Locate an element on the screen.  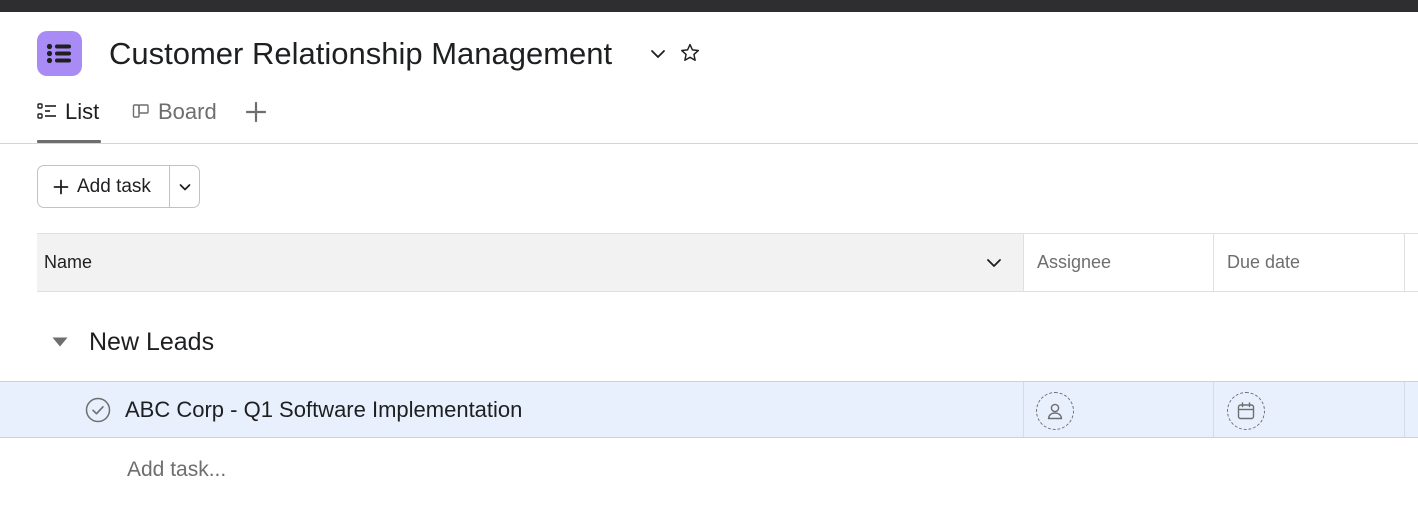
section-title: New Leads is located at coordinates (151, 342).